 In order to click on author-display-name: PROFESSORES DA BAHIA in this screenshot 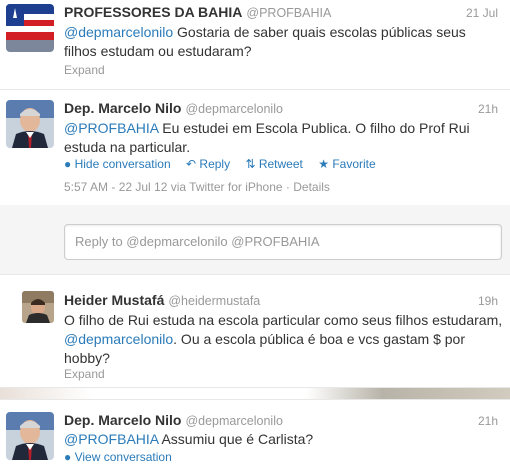, I will do `click(153, 12)`.